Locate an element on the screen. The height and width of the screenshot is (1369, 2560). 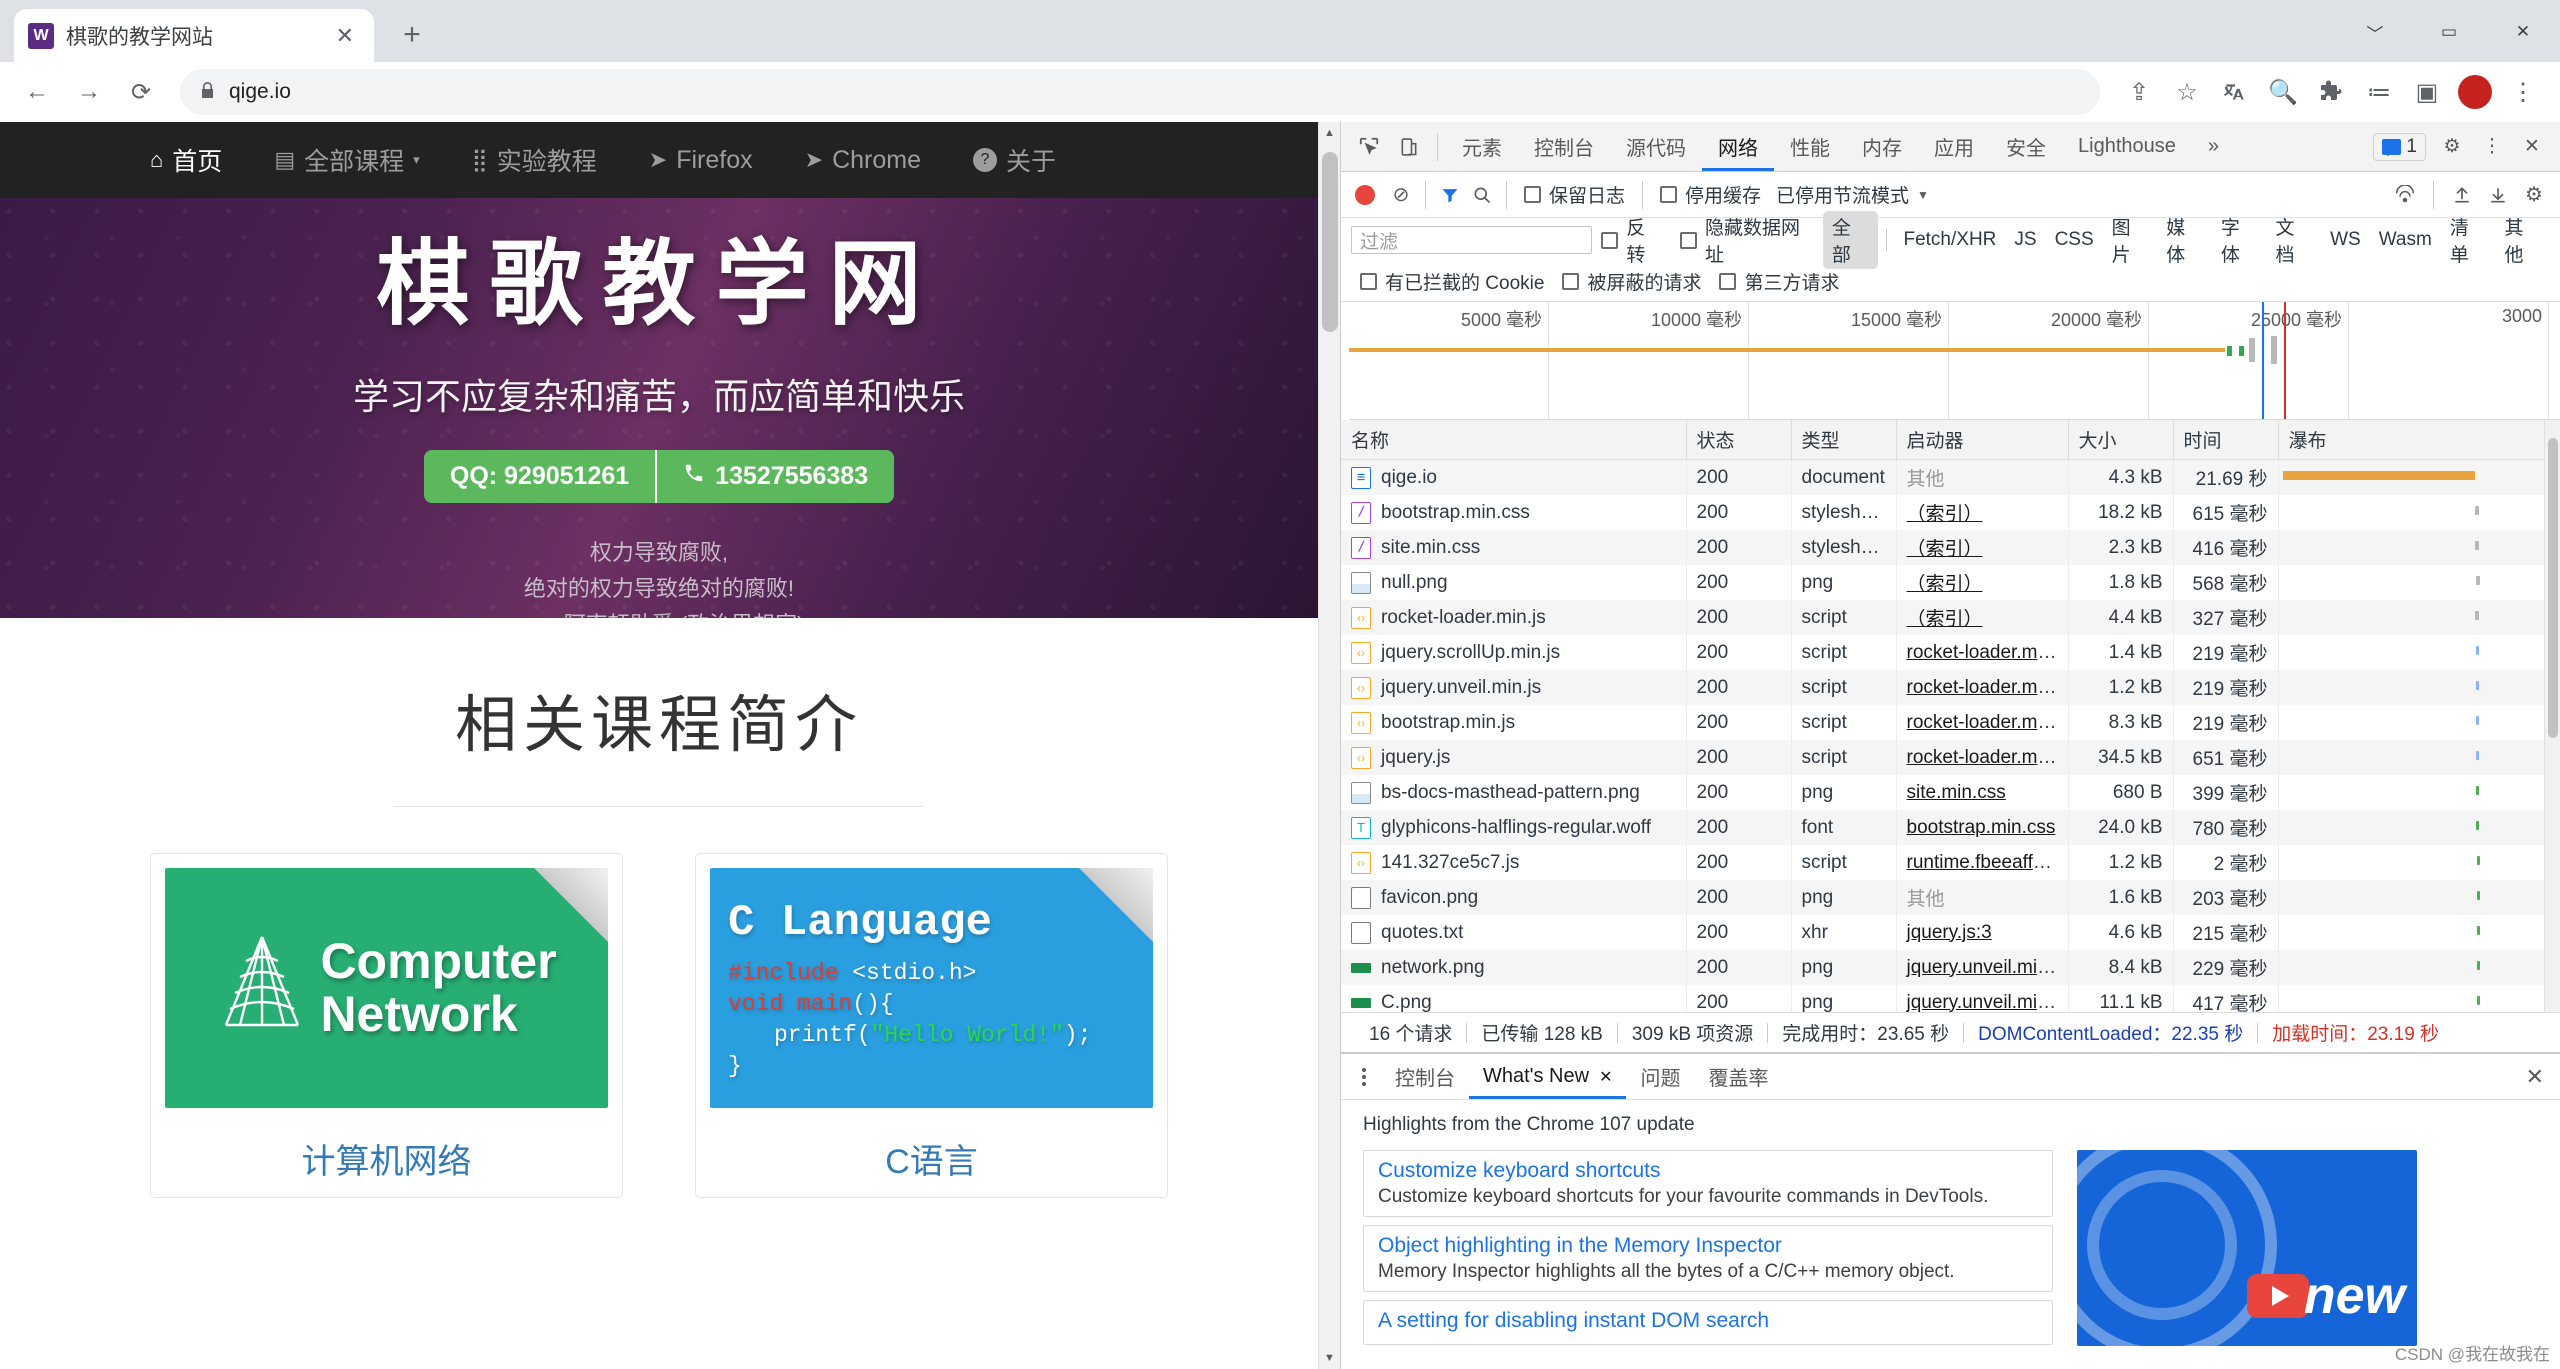
whats-new-title-link: Customize keyboard shortcuts is located at coordinates (1708, 1171).